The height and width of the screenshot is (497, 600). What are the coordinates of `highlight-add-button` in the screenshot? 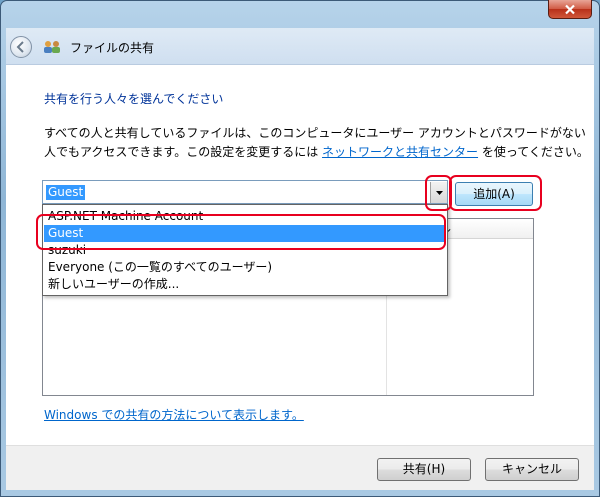 It's located at (495, 193).